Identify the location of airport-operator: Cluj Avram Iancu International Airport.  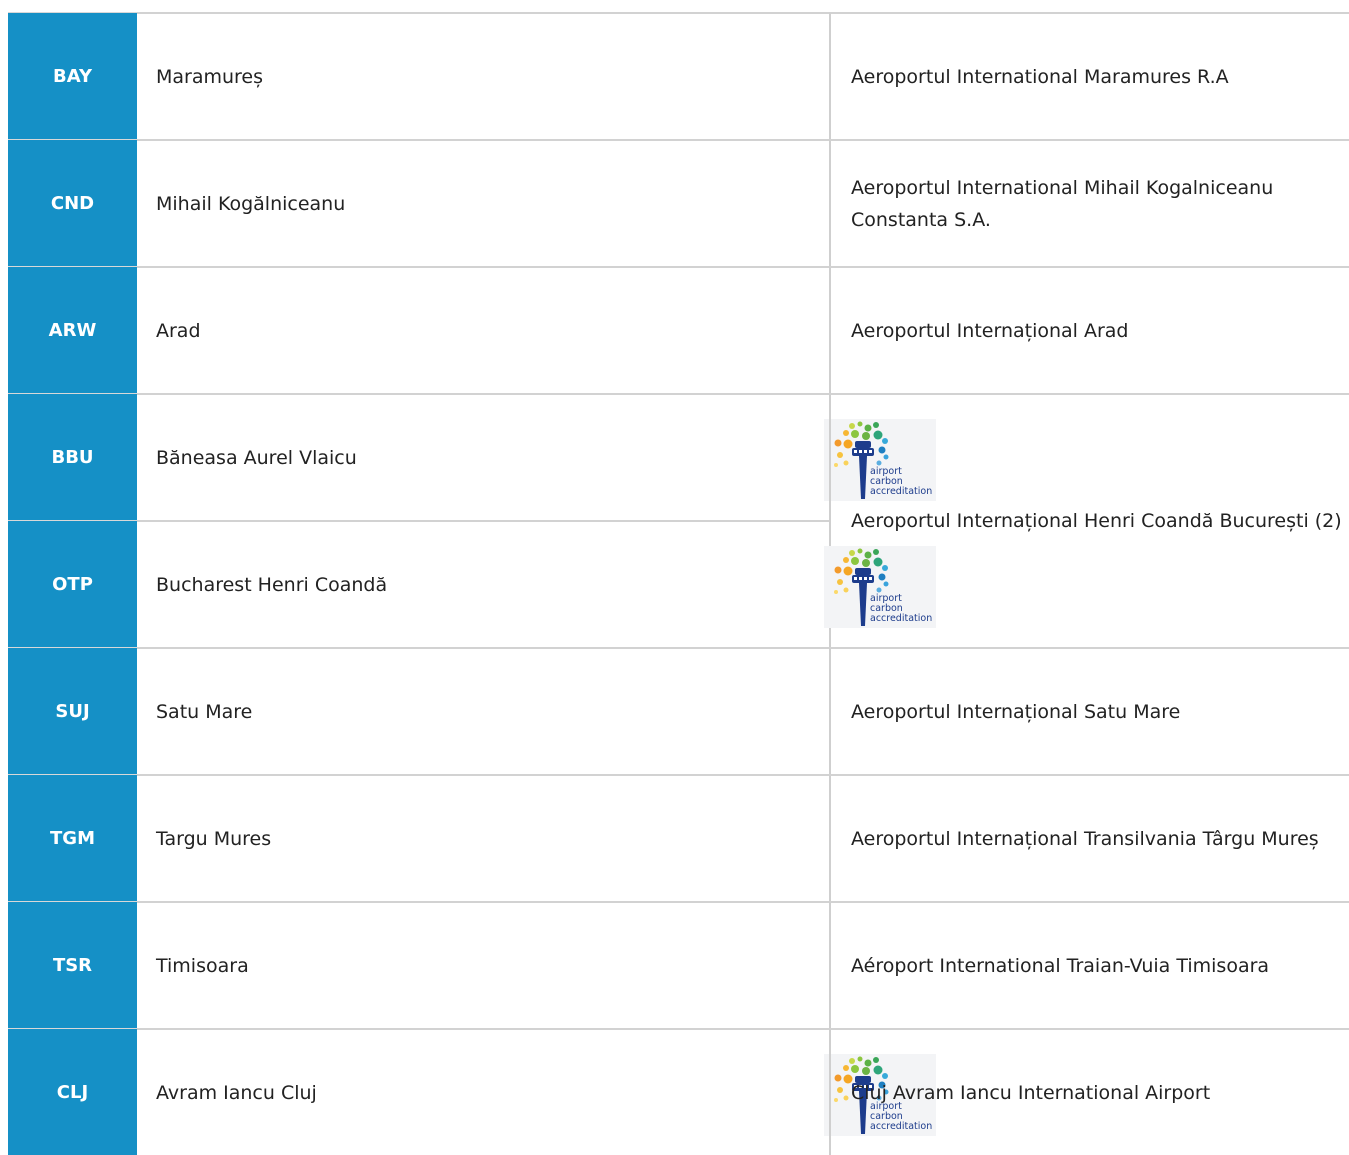
(1089, 1091).